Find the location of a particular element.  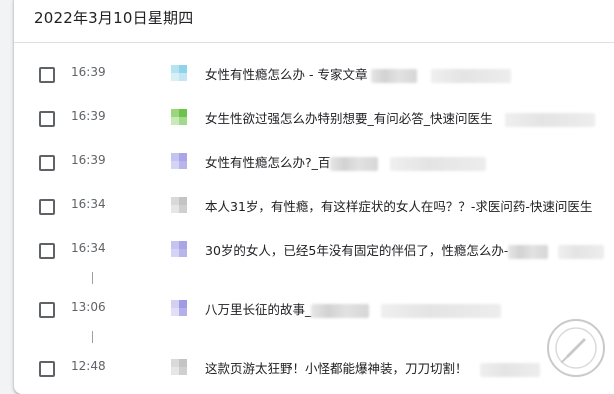

history-entry: 12:48 这款页游太狂野！小怪都能爆神装，刀刀切割！ is located at coordinates (314, 368).